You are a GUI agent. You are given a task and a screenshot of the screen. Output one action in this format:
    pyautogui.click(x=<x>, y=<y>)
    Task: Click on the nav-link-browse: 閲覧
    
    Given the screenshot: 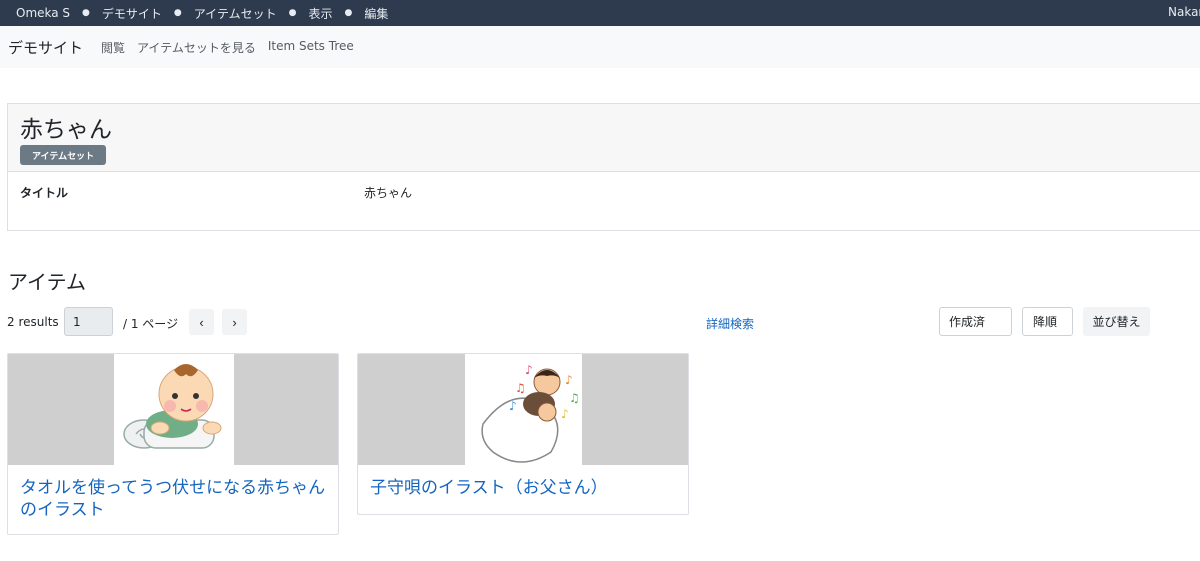 What is the action you would take?
    pyautogui.click(x=113, y=47)
    